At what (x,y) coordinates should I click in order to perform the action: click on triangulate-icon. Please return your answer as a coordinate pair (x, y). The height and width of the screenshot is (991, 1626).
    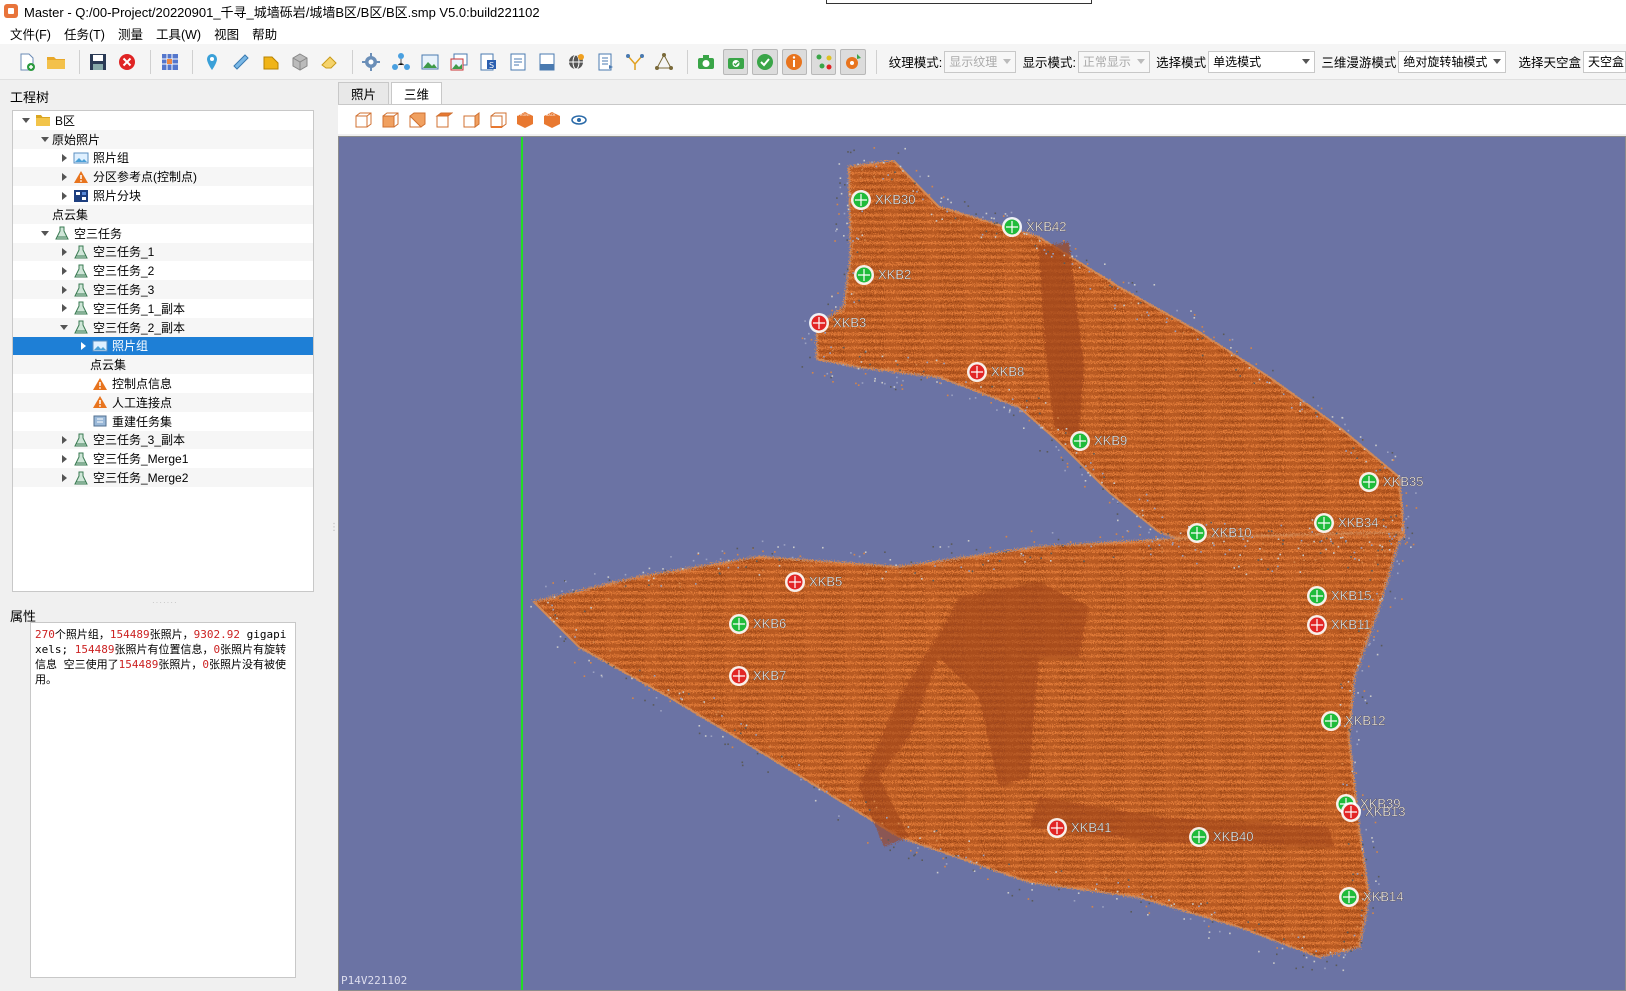
    Looking at the image, I should click on (634, 62).